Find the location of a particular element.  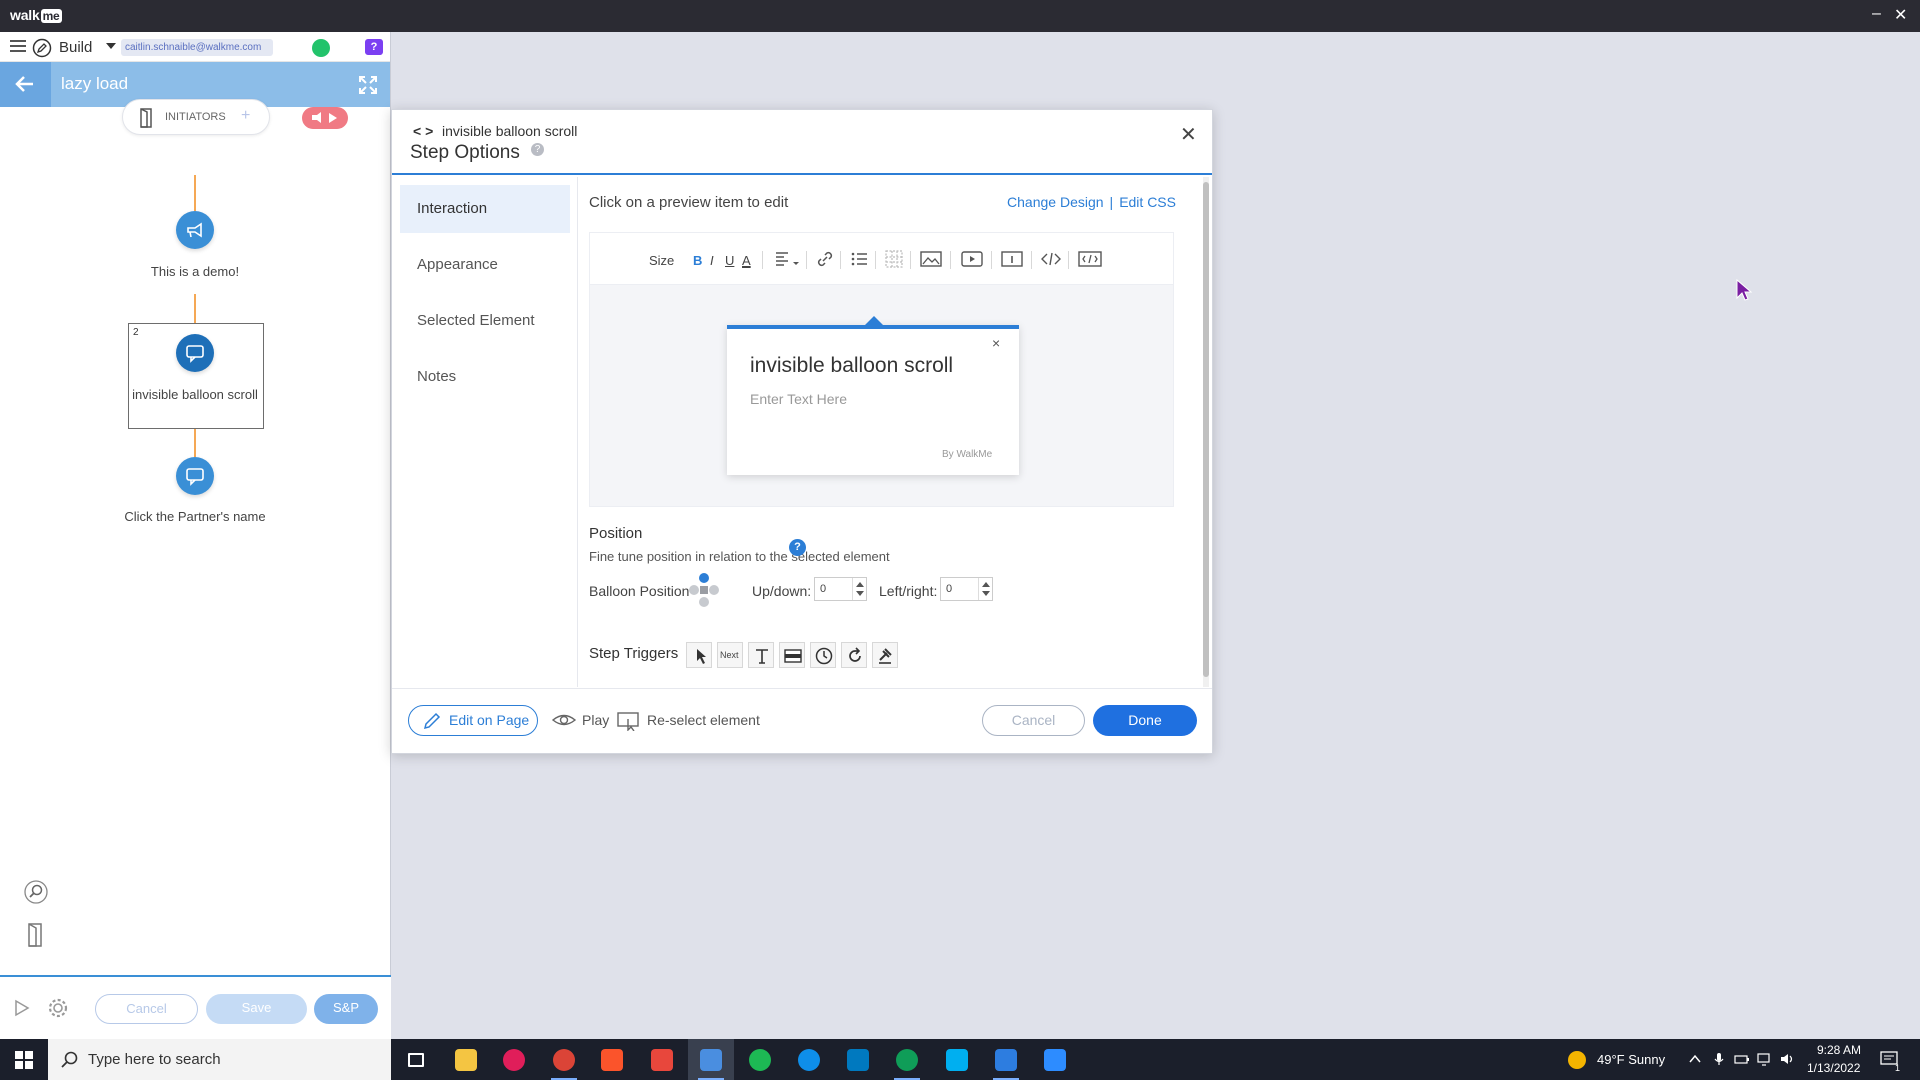

play-icon is located at coordinates (22, 1008).